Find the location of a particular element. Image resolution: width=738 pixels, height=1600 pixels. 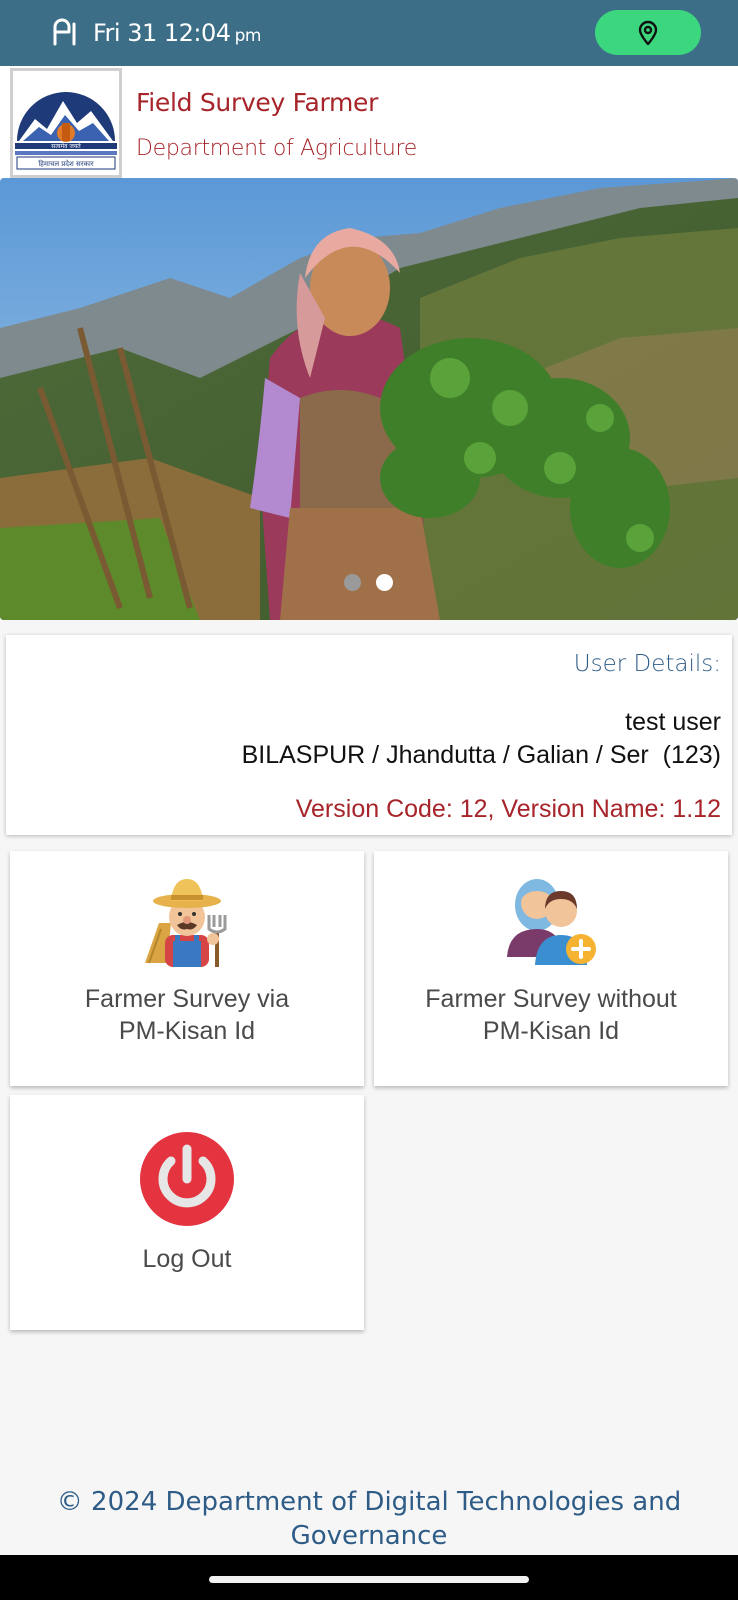

himachal-pradesh-emblem-icon: सत्यमेव जयते हिमाचल प्रदेश सरकार is located at coordinates (66, 123).